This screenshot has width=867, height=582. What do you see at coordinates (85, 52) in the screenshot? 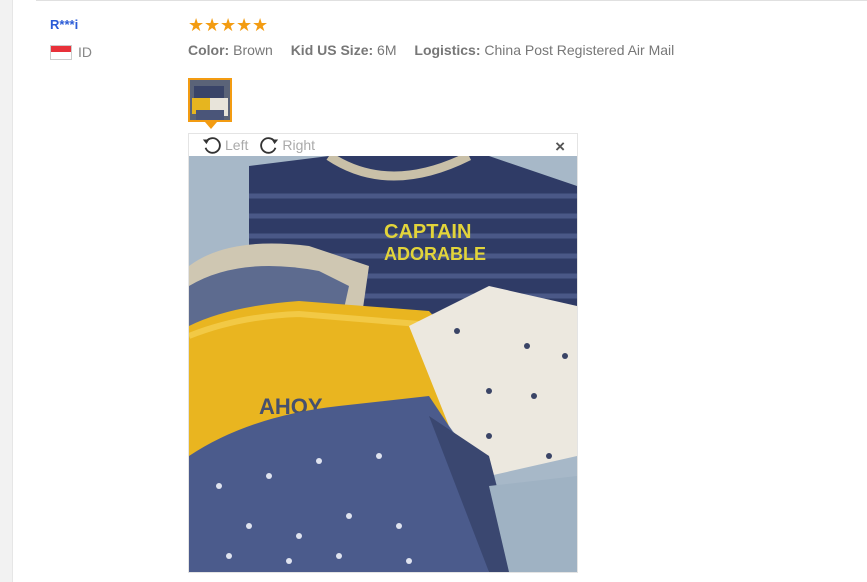
I see `country-code: ID` at bounding box center [85, 52].